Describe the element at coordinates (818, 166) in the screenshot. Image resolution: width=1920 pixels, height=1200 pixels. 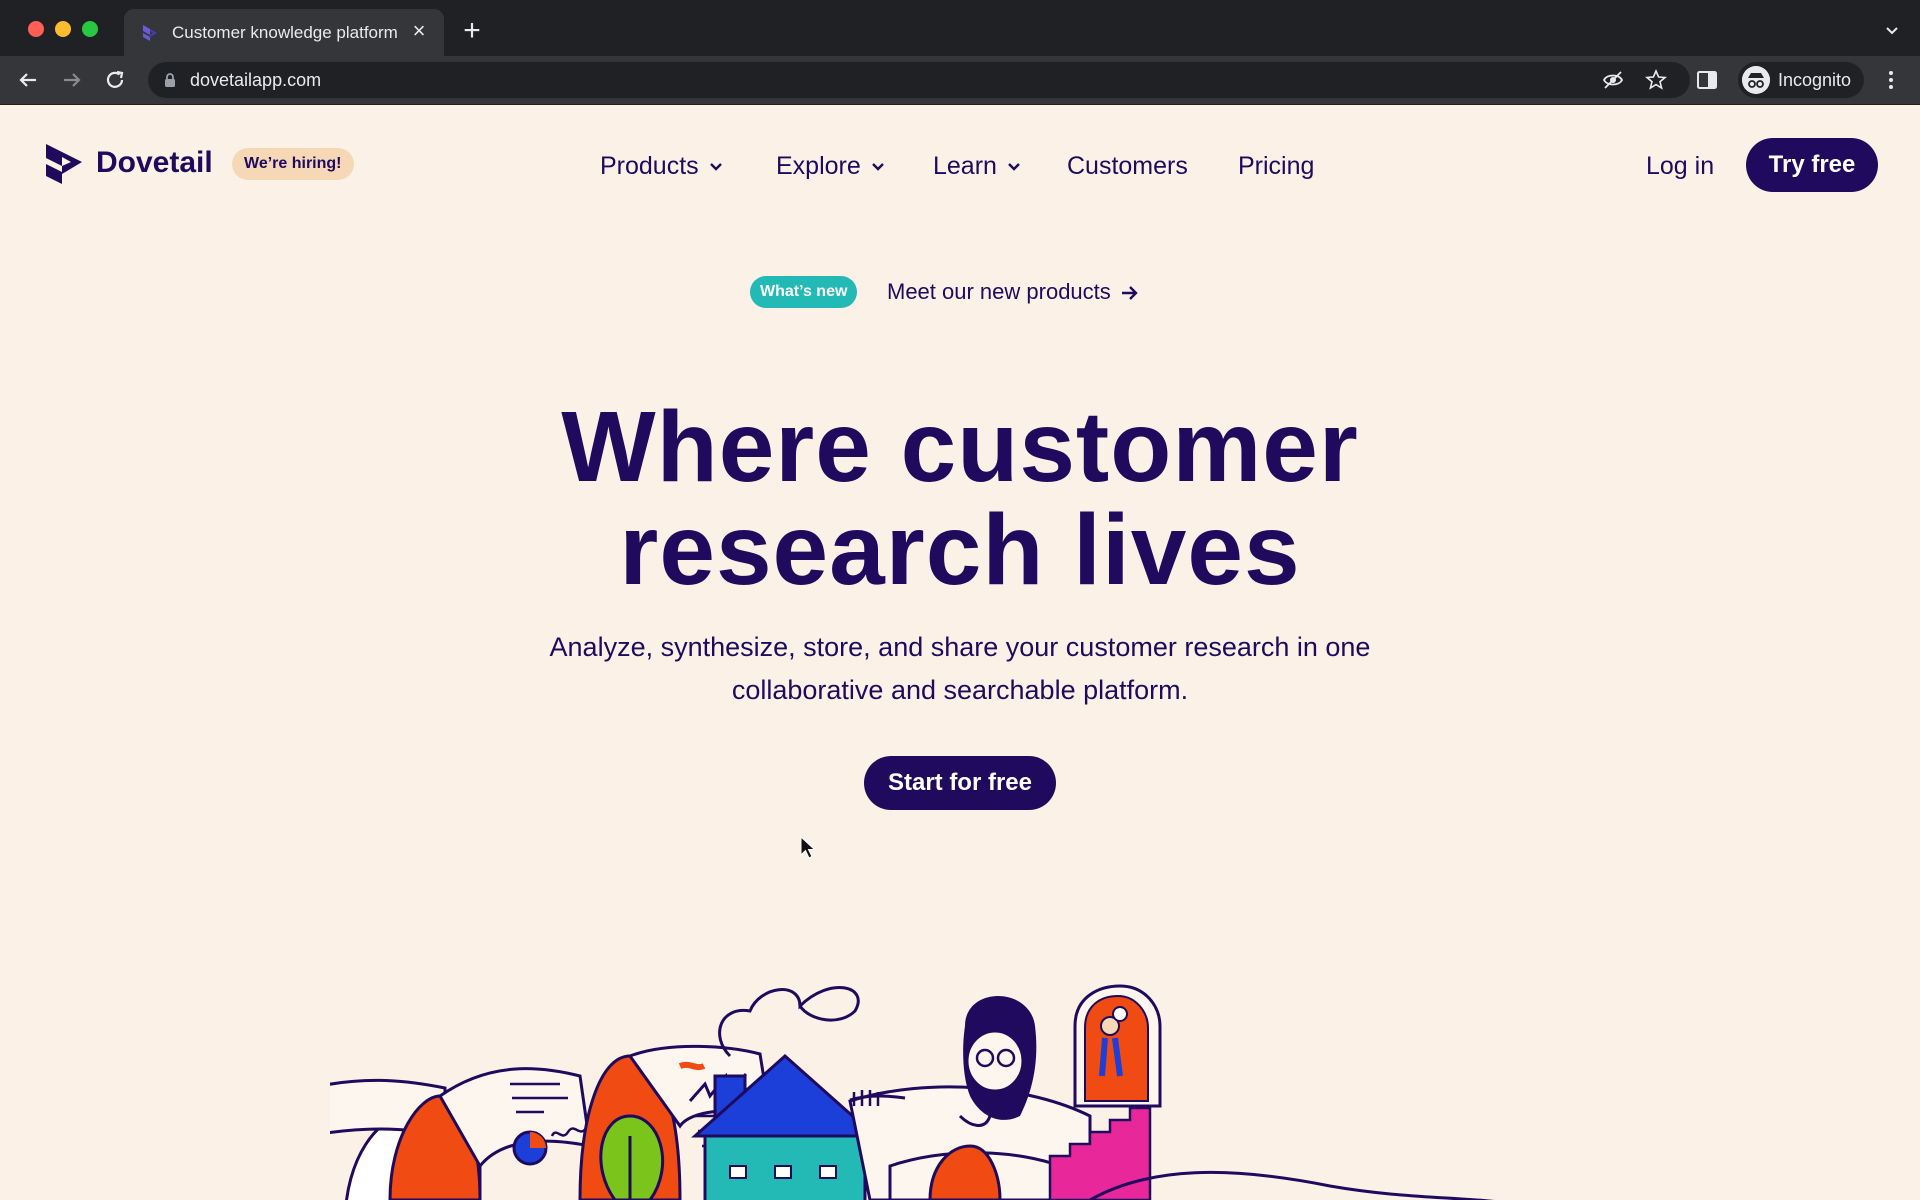
I see `nav-label-explore: Explore` at that location.